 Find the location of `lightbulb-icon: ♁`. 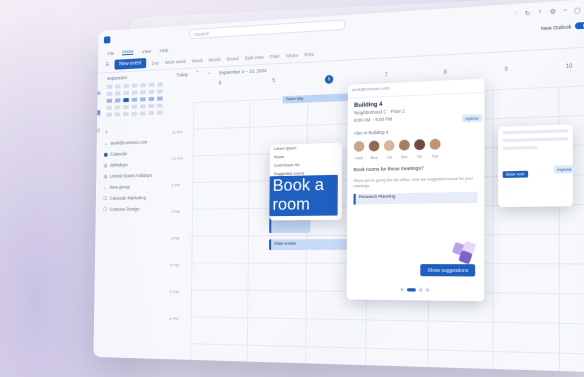

lightbulb-icon: ♁ is located at coordinates (539, 12).